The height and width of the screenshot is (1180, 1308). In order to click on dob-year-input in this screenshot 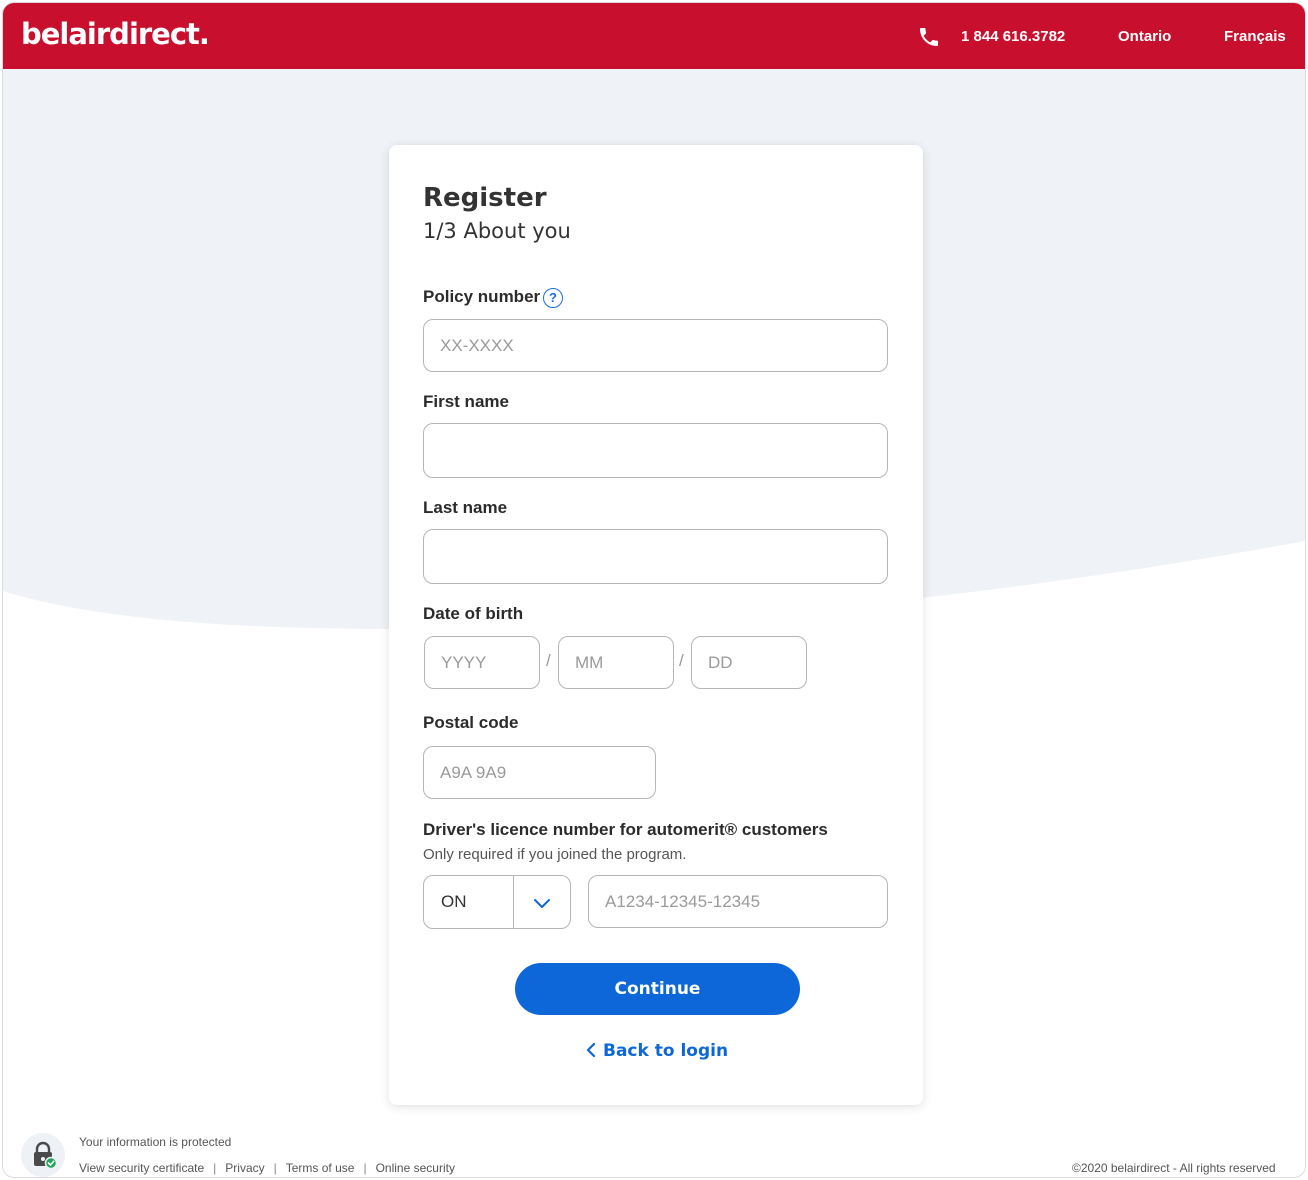, I will do `click(482, 662)`.